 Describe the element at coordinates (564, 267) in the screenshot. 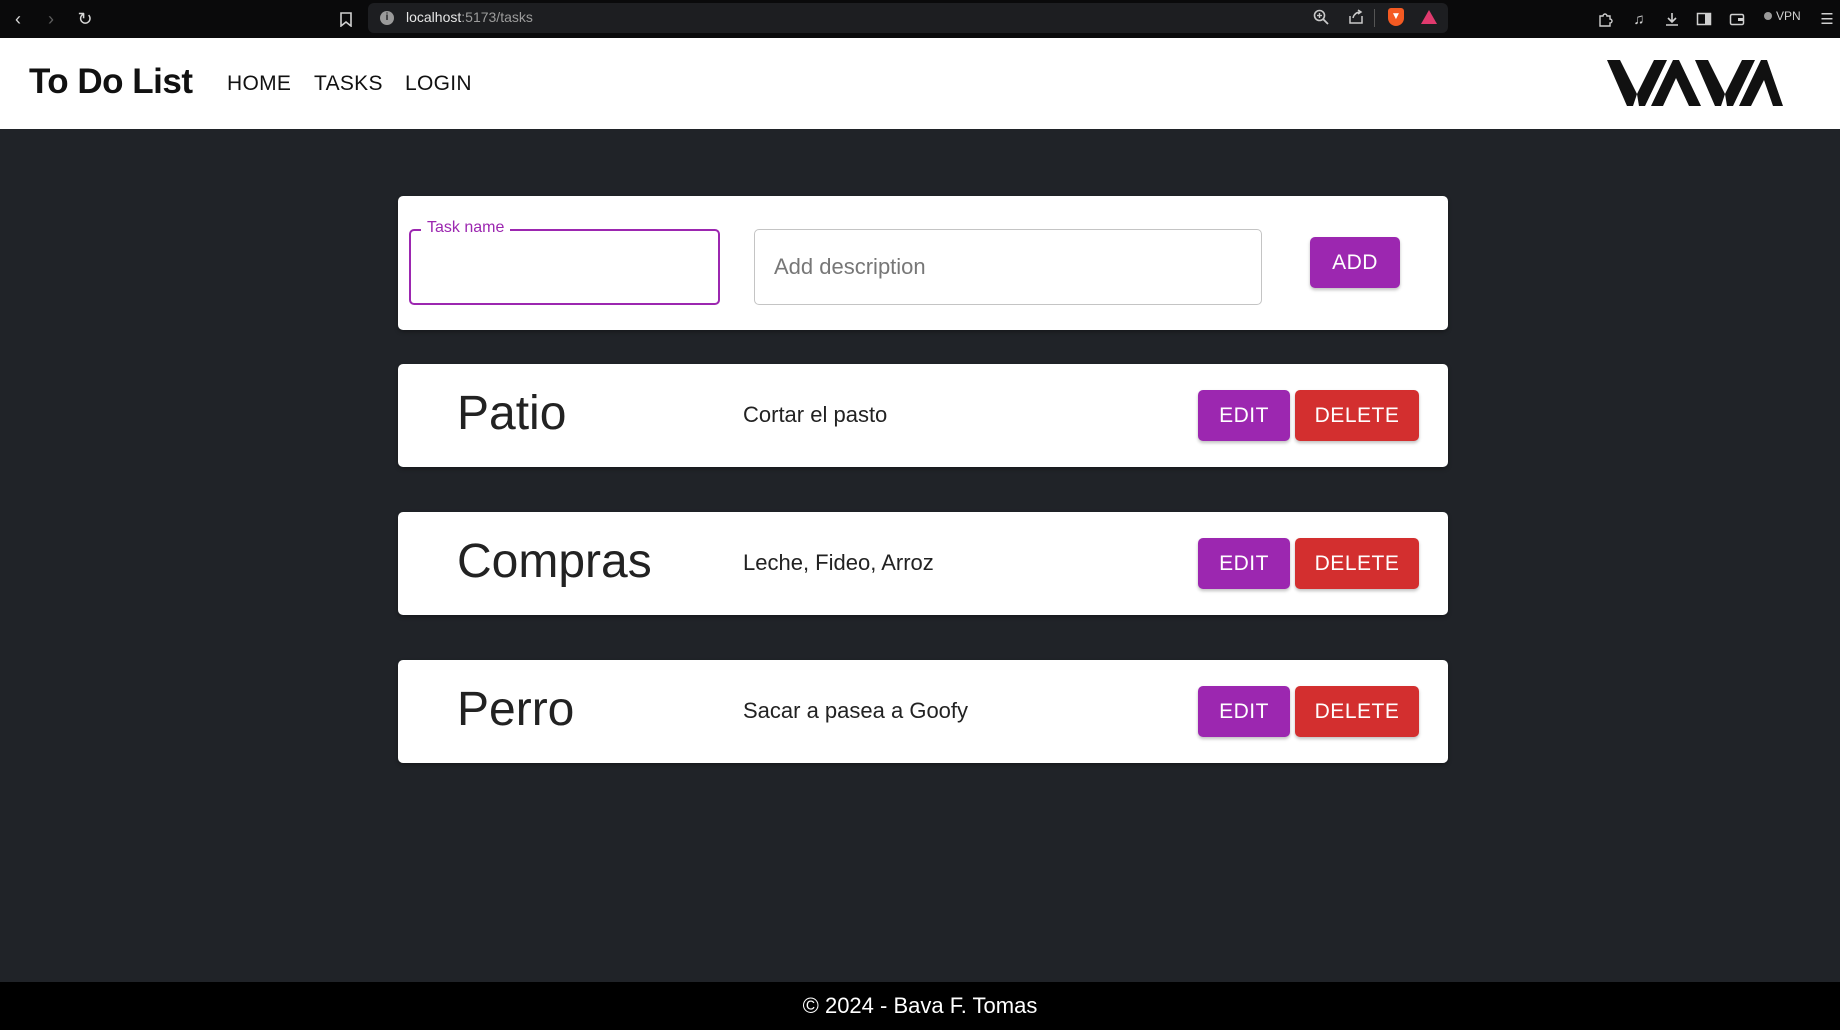

I see `task-name-input` at that location.